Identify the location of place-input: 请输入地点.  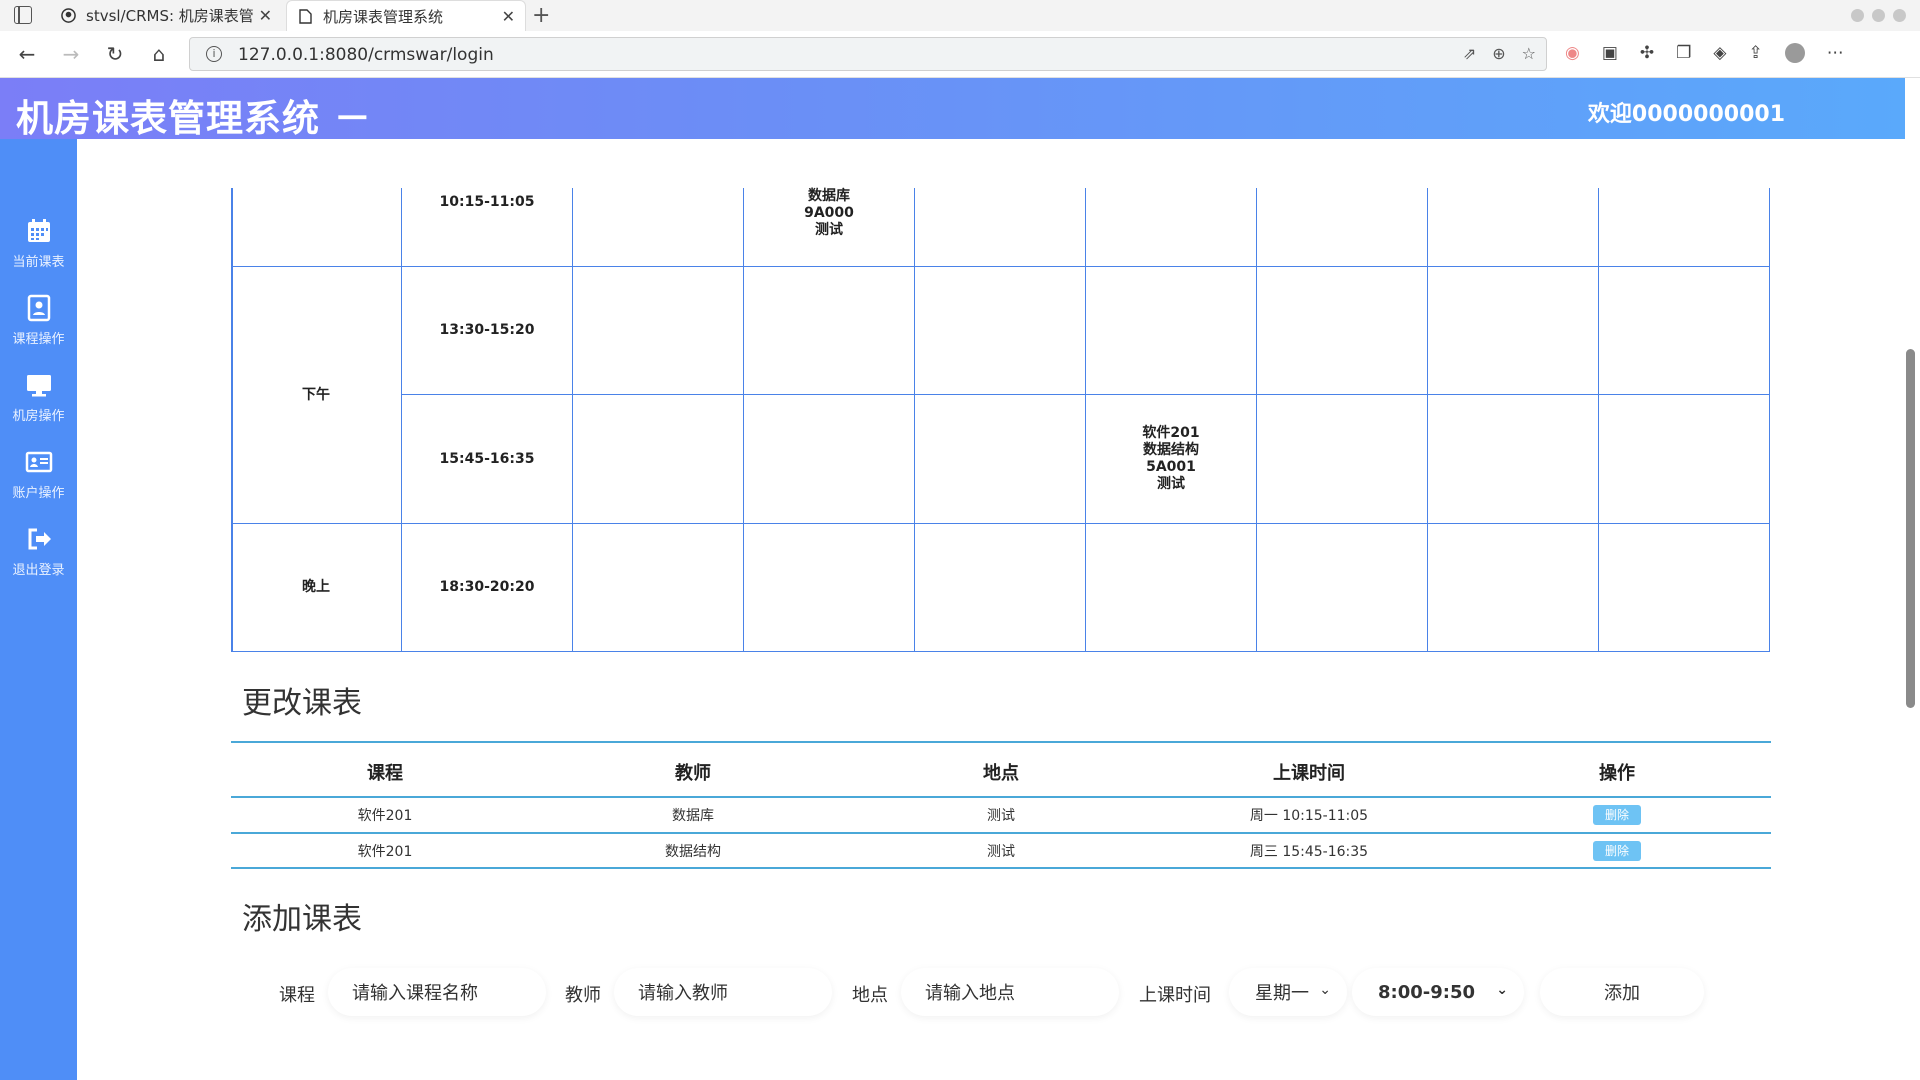
(1010, 992).